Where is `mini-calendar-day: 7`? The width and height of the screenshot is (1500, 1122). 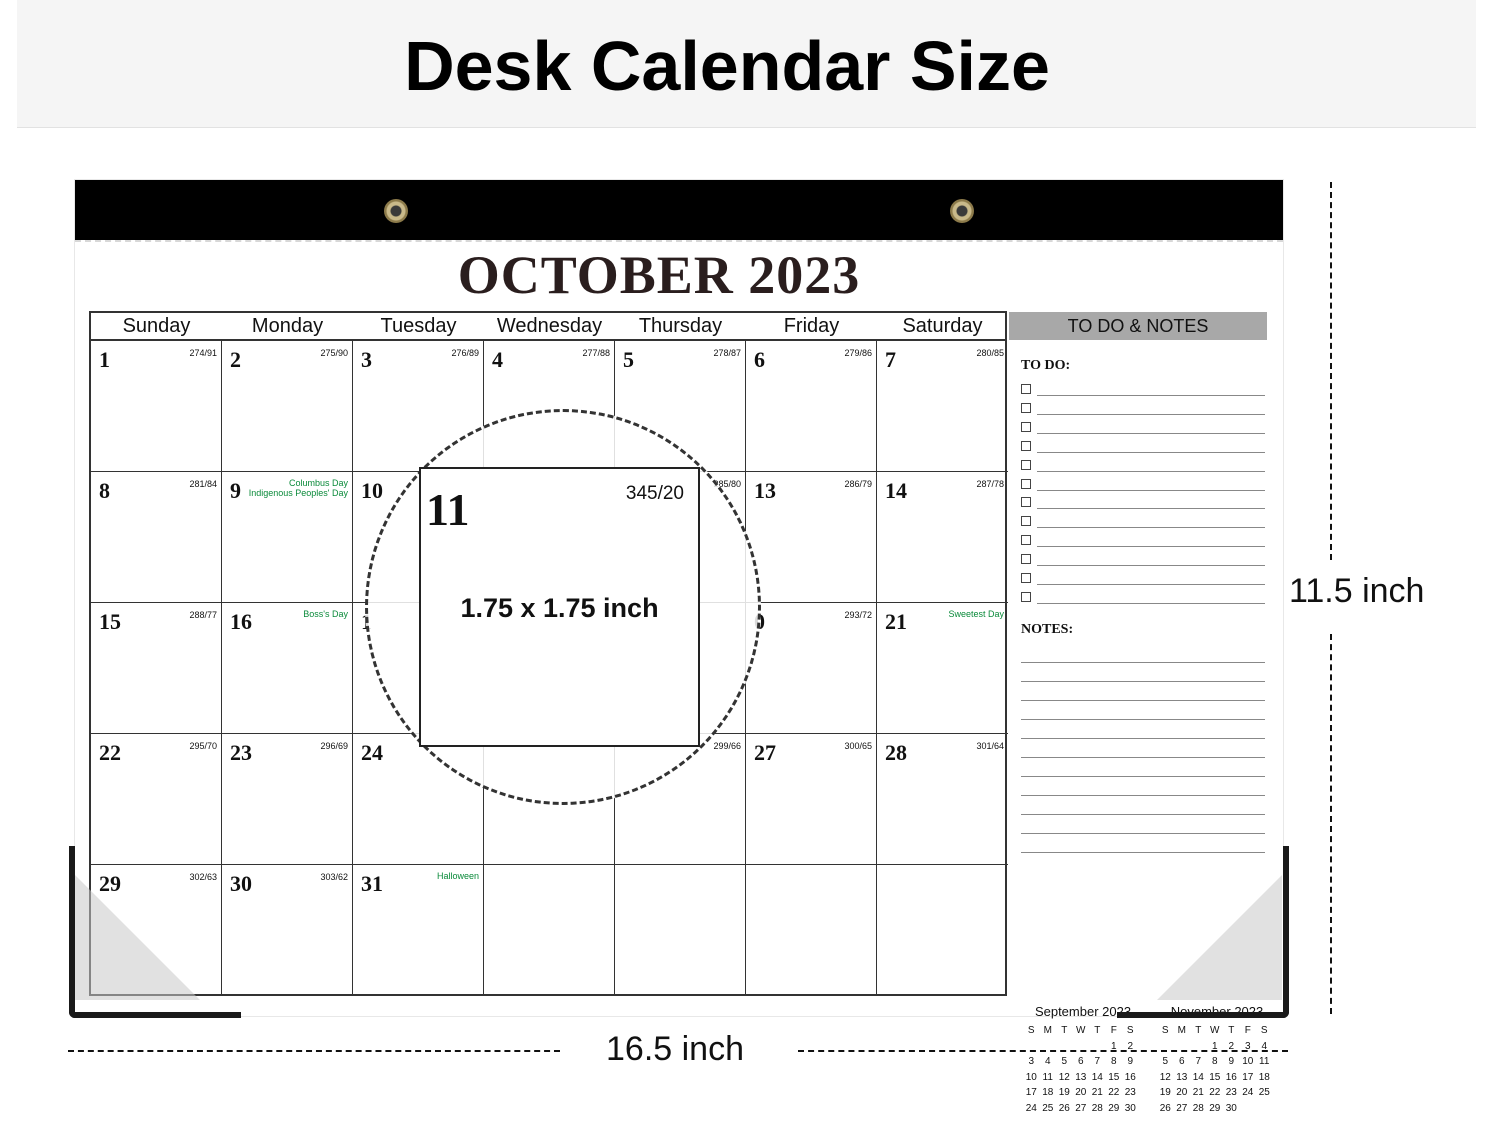 mini-calendar-day: 7 is located at coordinates (1097, 1061).